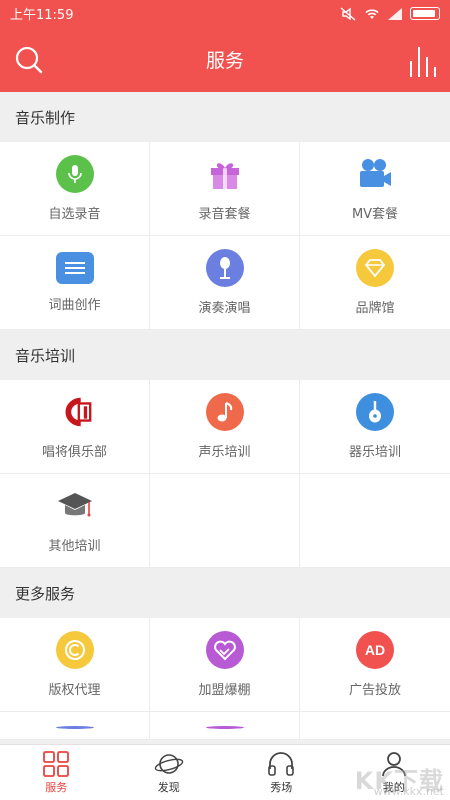 This screenshot has width=450, height=800. I want to click on diamond-icon, so click(375, 268).